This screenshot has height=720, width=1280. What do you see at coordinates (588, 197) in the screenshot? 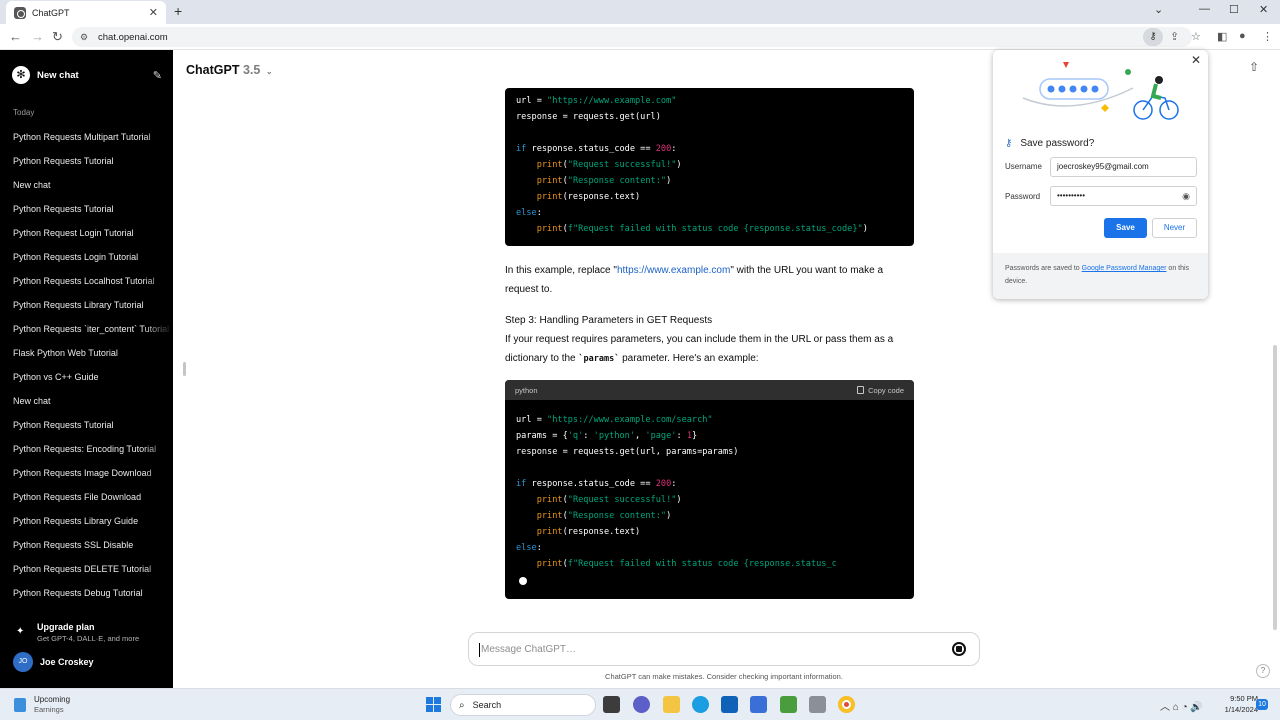
I see `code-line: print(response.text)` at bounding box center [588, 197].